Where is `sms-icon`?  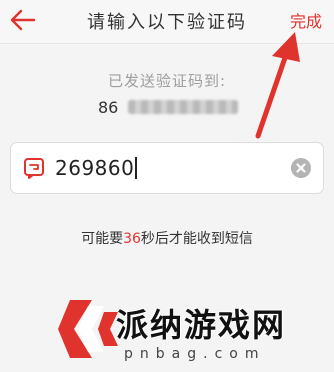 sms-icon is located at coordinates (34, 168).